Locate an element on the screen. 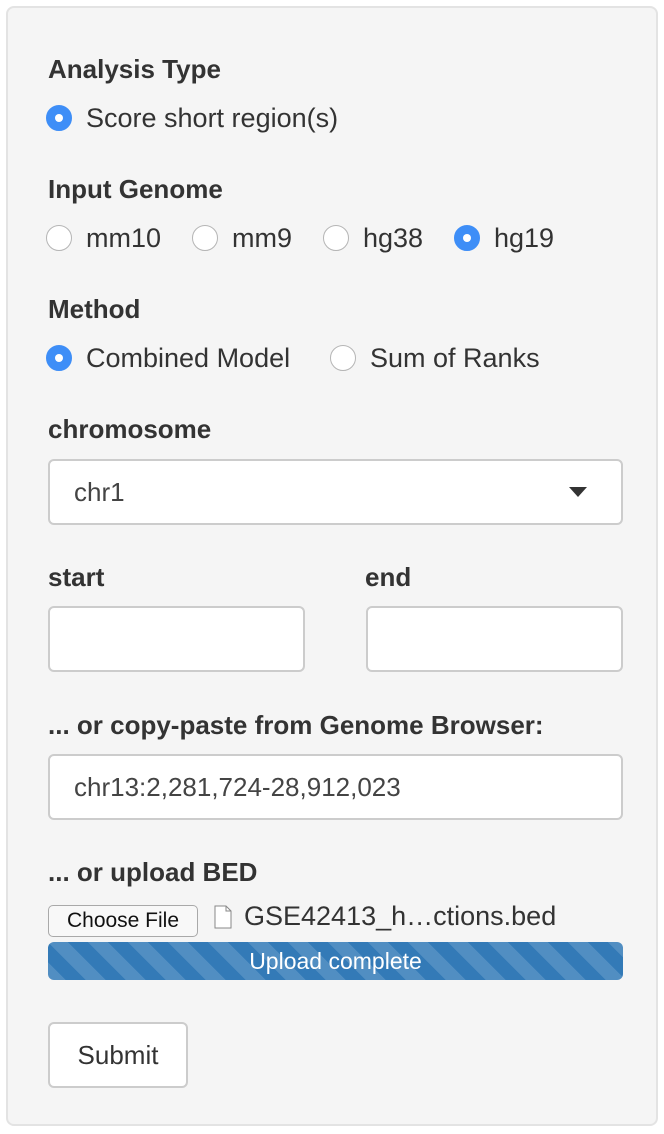 This screenshot has height=1134, width=664. submit-button: Submit is located at coordinates (118, 1055).